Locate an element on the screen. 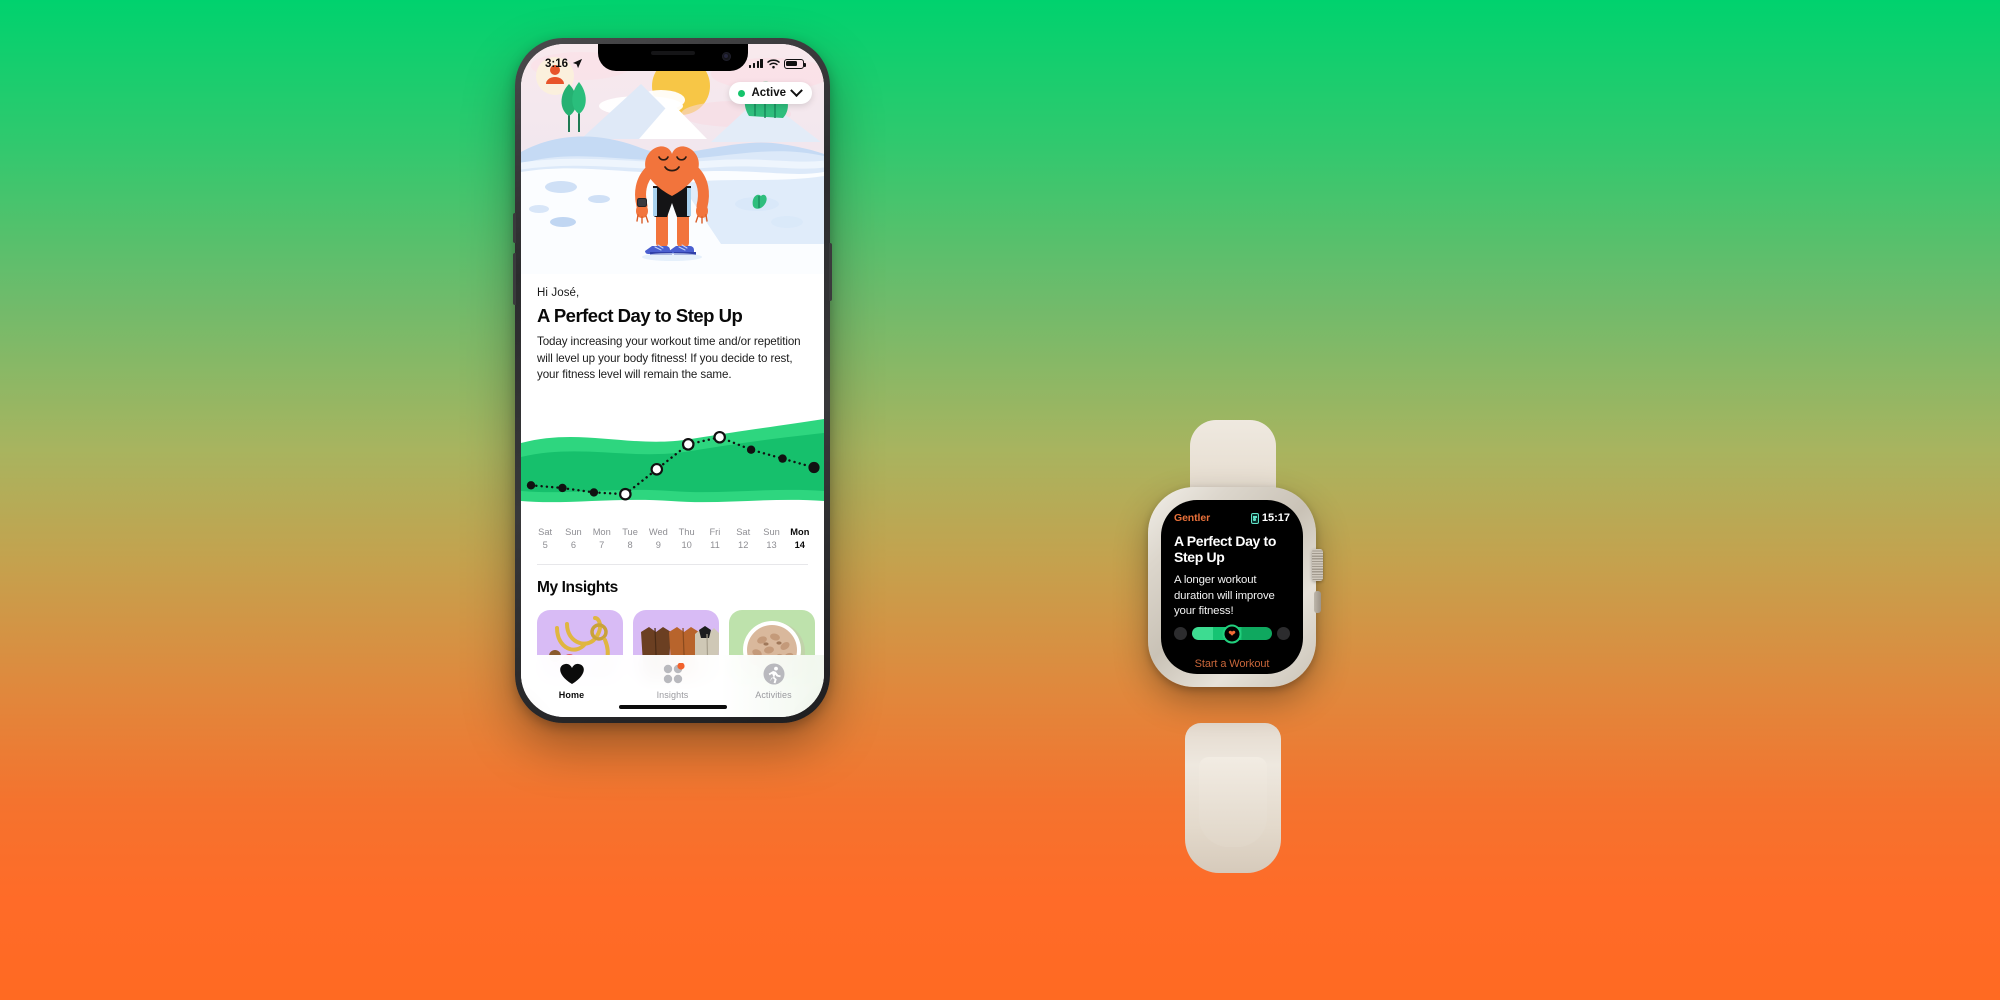 The width and height of the screenshot is (2000, 1000). watch-headline: A Perfect Day to Step Up is located at coordinates (1225, 549).